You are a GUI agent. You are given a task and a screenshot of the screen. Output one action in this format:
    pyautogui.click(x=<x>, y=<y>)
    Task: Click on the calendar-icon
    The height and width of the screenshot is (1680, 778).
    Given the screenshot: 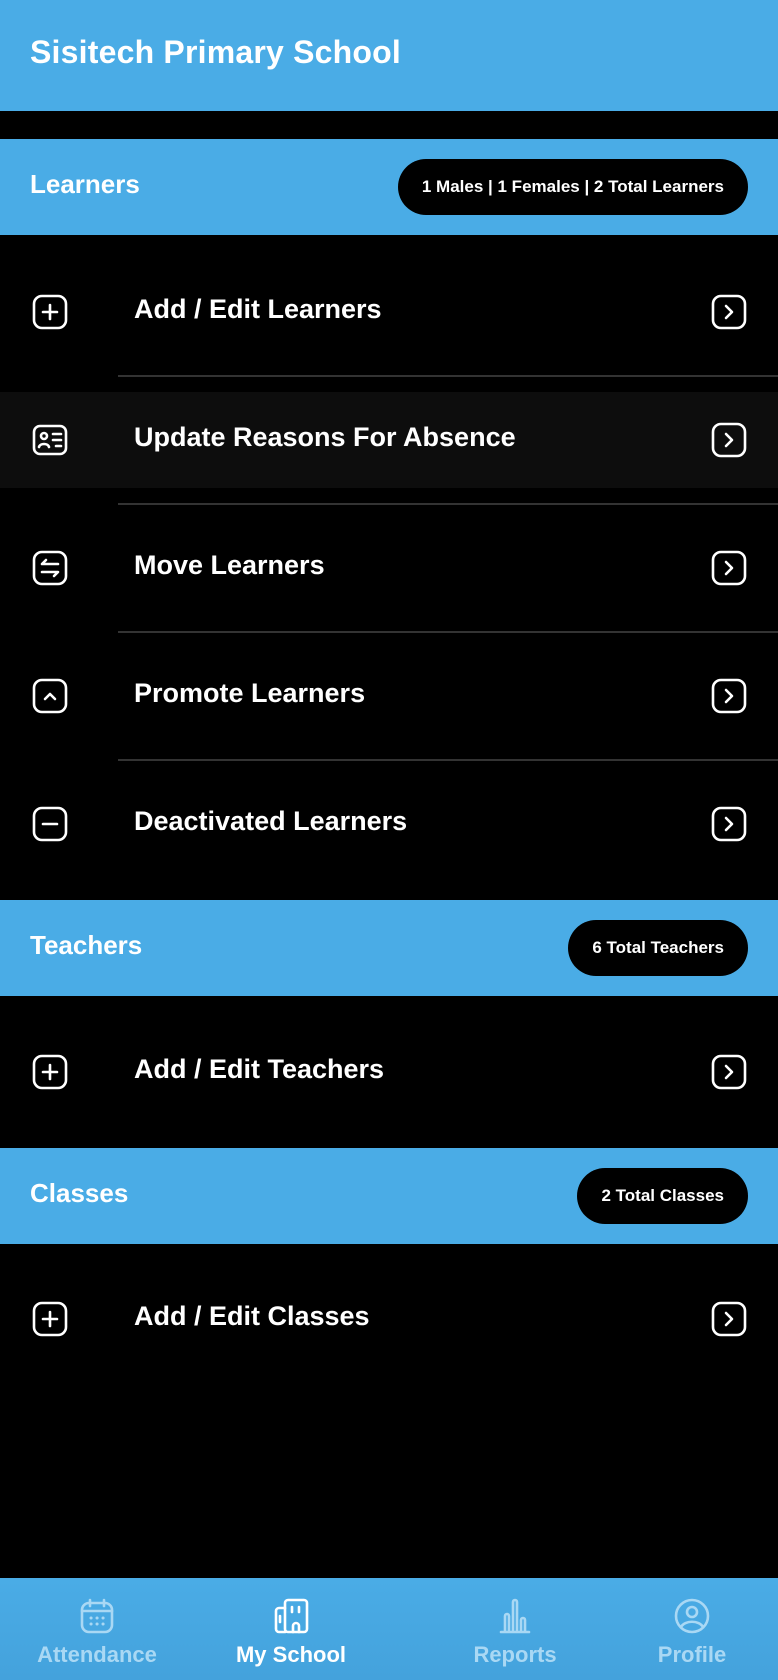 What is the action you would take?
    pyautogui.click(x=97, y=1616)
    